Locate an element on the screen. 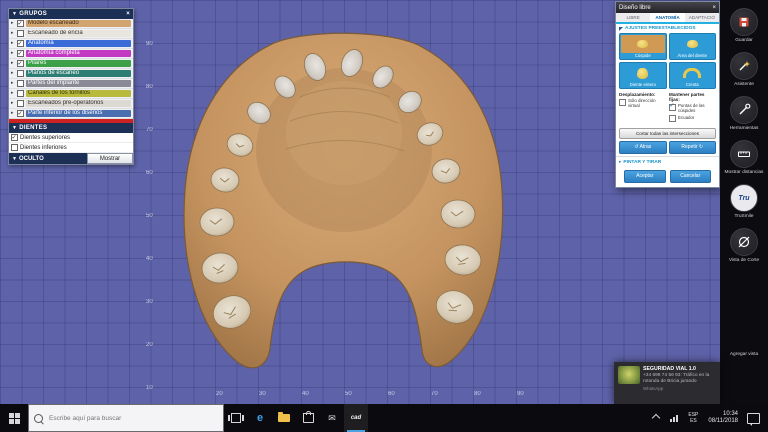  group-label: Planos de escaneo is located at coordinates (78, 73).